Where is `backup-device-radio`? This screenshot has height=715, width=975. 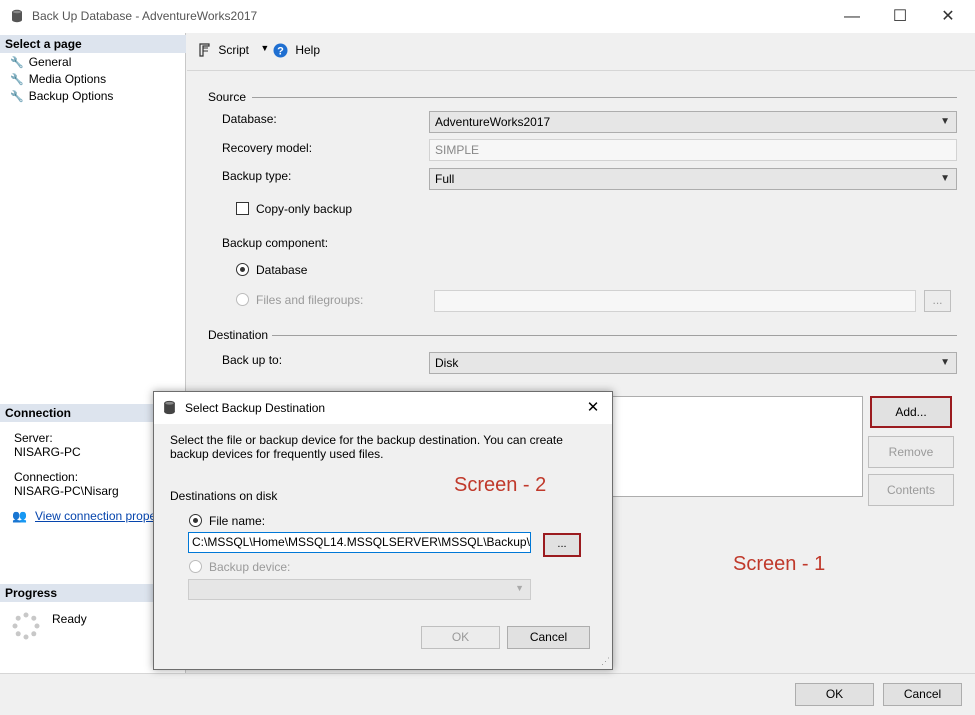
backup-device-radio is located at coordinates (195, 566).